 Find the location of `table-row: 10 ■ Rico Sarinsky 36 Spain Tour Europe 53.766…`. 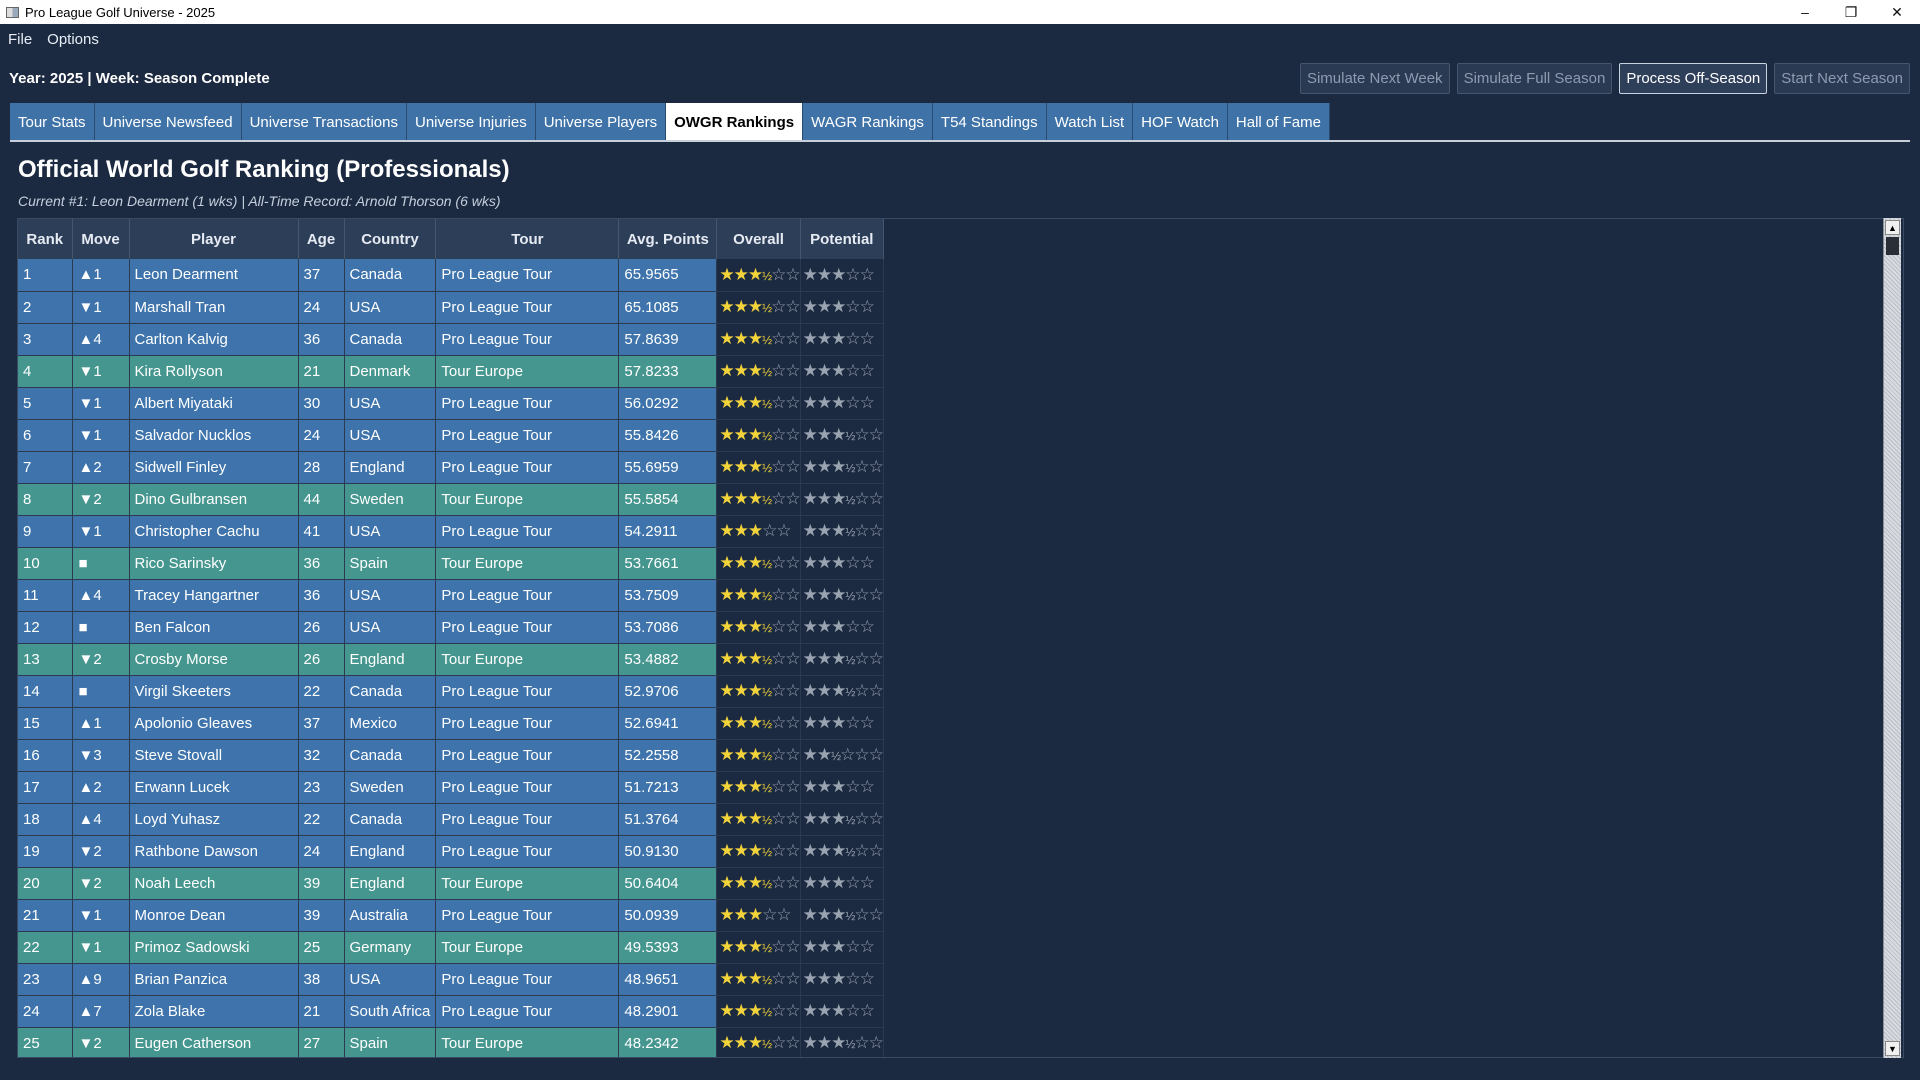

table-row: 10 ■ Rico Sarinsky 36 Spain Tour Europe 53.766… is located at coordinates (451, 563).